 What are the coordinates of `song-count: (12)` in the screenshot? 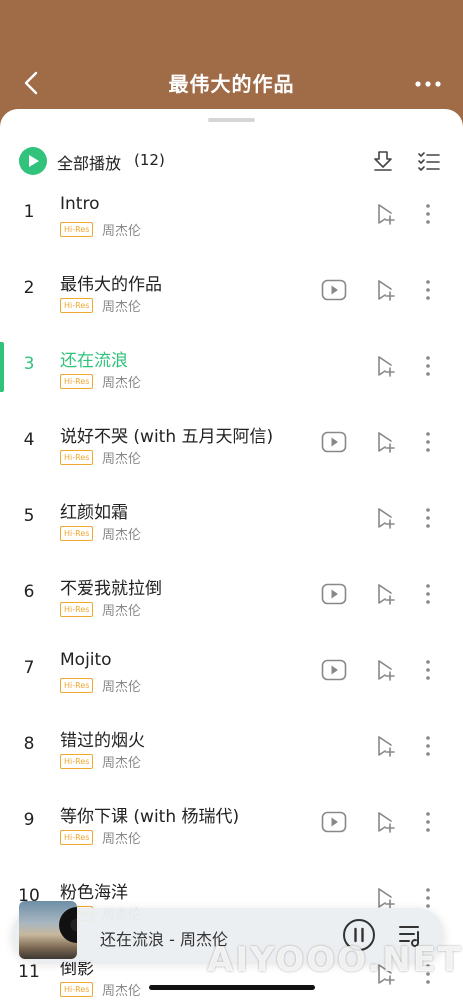 It's located at (149, 160).